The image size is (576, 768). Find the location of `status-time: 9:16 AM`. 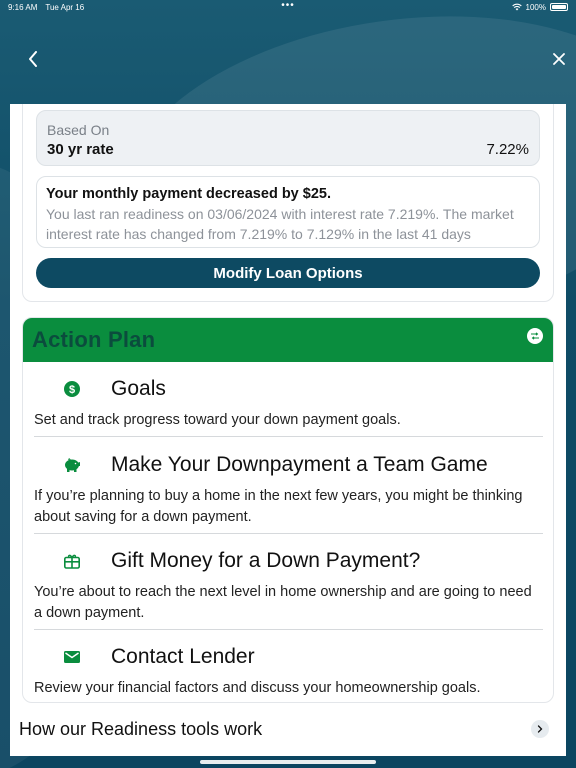

status-time: 9:16 AM is located at coordinates (23, 7).